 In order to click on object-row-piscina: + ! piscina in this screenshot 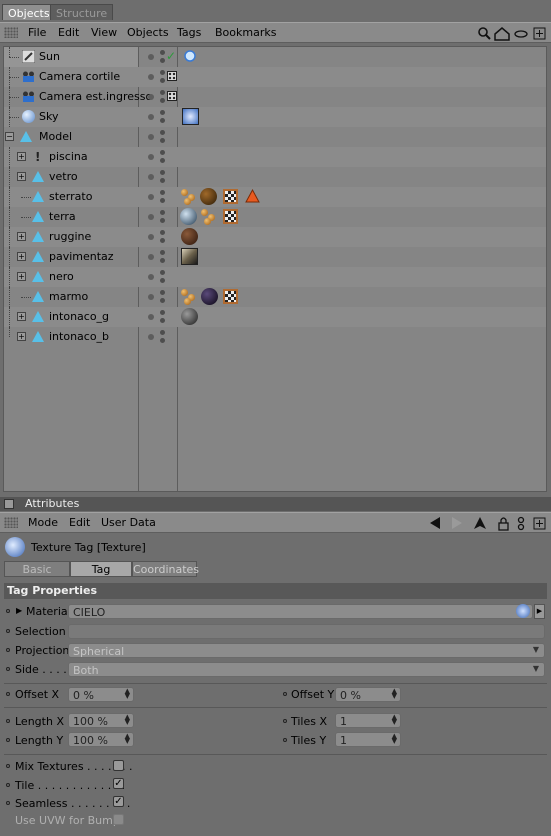, I will do `click(275, 157)`.